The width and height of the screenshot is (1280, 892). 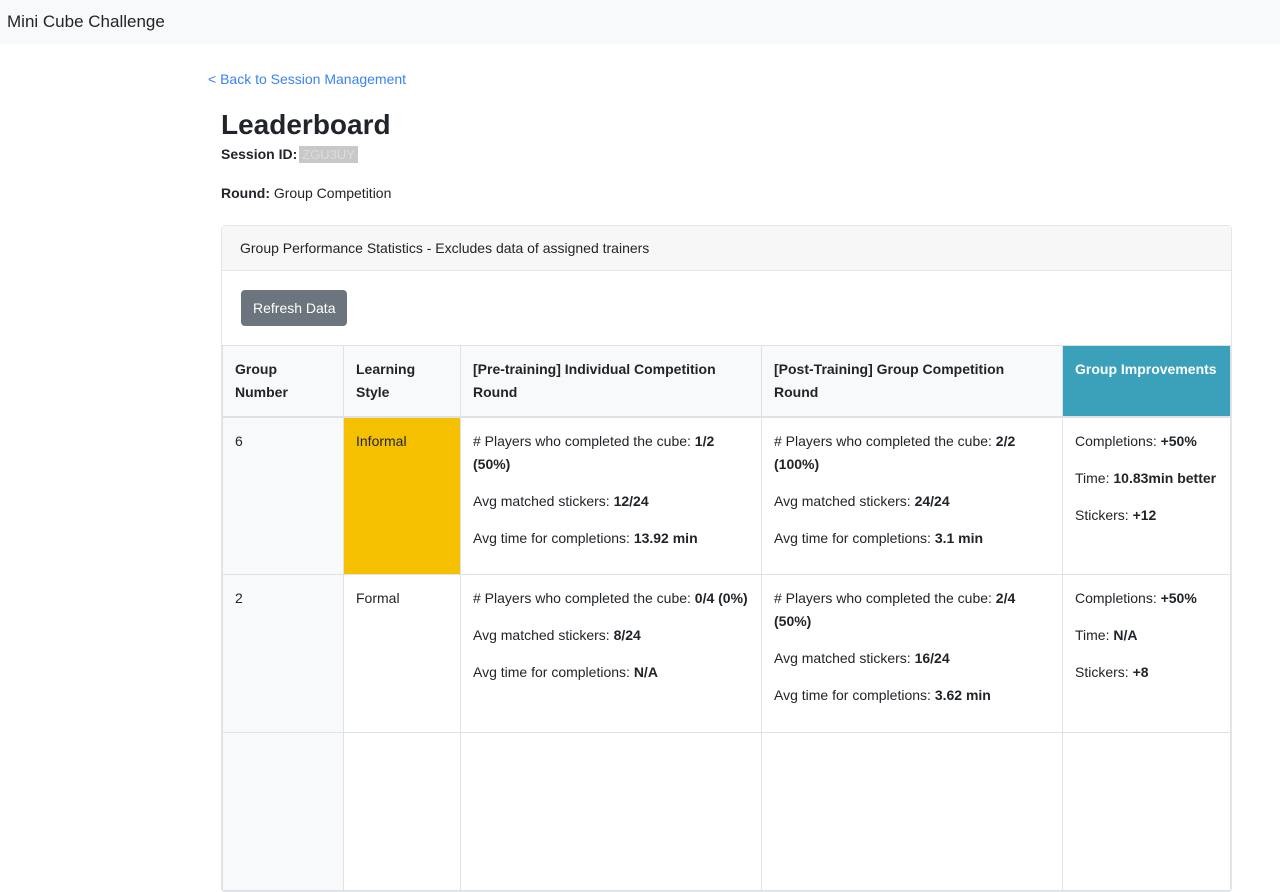 I want to click on session-id-label: Session ID:, so click(x=259, y=154).